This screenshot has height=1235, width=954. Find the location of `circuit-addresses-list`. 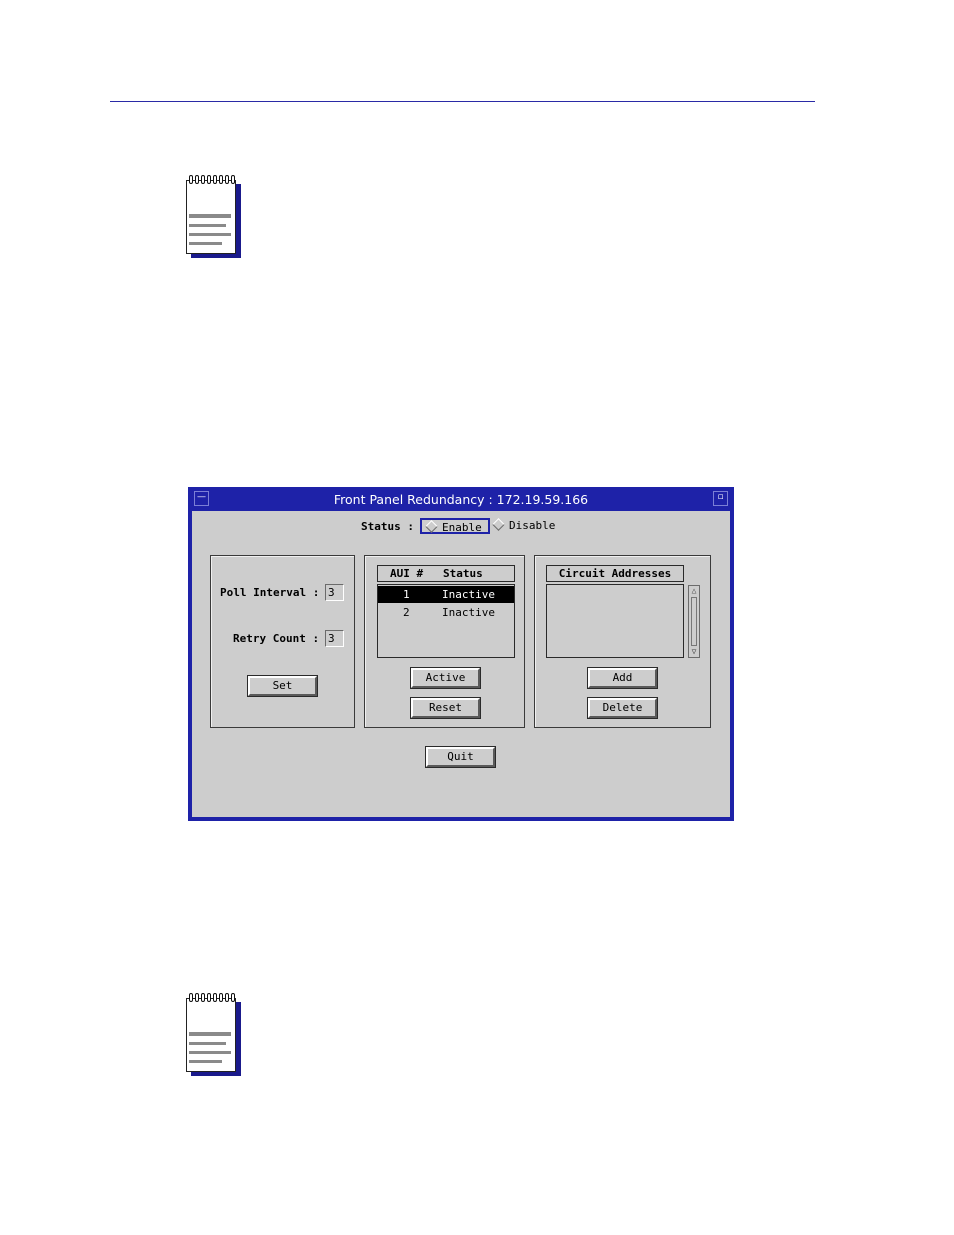

circuit-addresses-list is located at coordinates (615, 621).